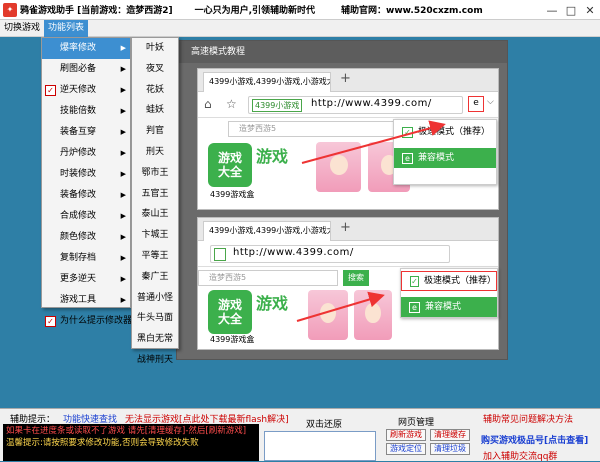  I want to click on menu-item-drop-rate: 爆率修改 ▶, so click(86, 48).